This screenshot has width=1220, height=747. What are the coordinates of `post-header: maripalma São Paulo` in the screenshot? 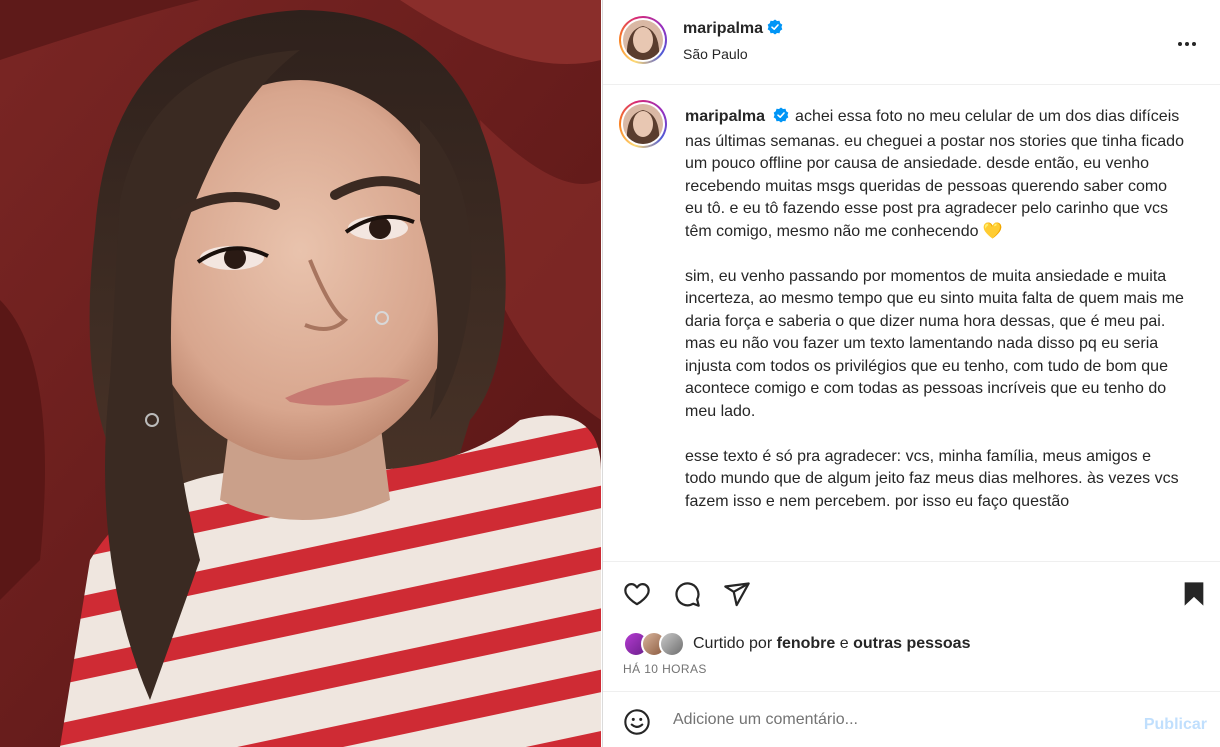 It's located at (911, 42).